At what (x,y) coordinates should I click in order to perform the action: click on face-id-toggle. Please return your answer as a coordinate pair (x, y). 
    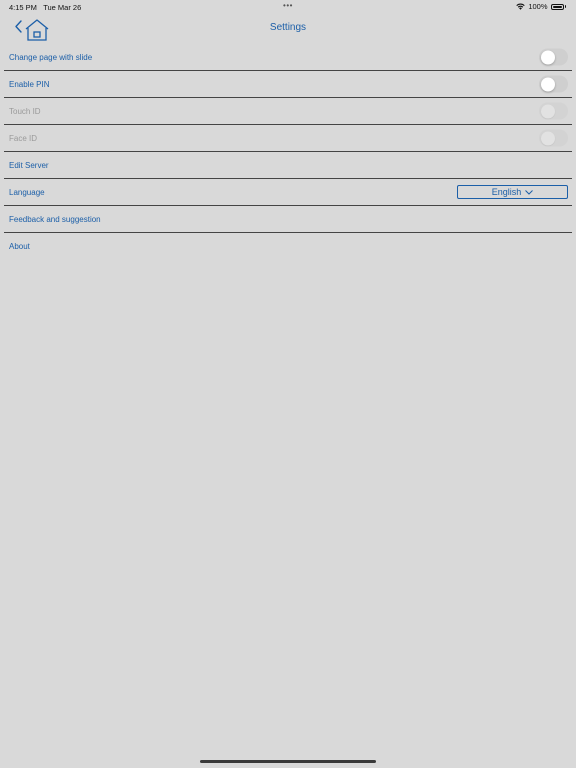
    Looking at the image, I should click on (553, 138).